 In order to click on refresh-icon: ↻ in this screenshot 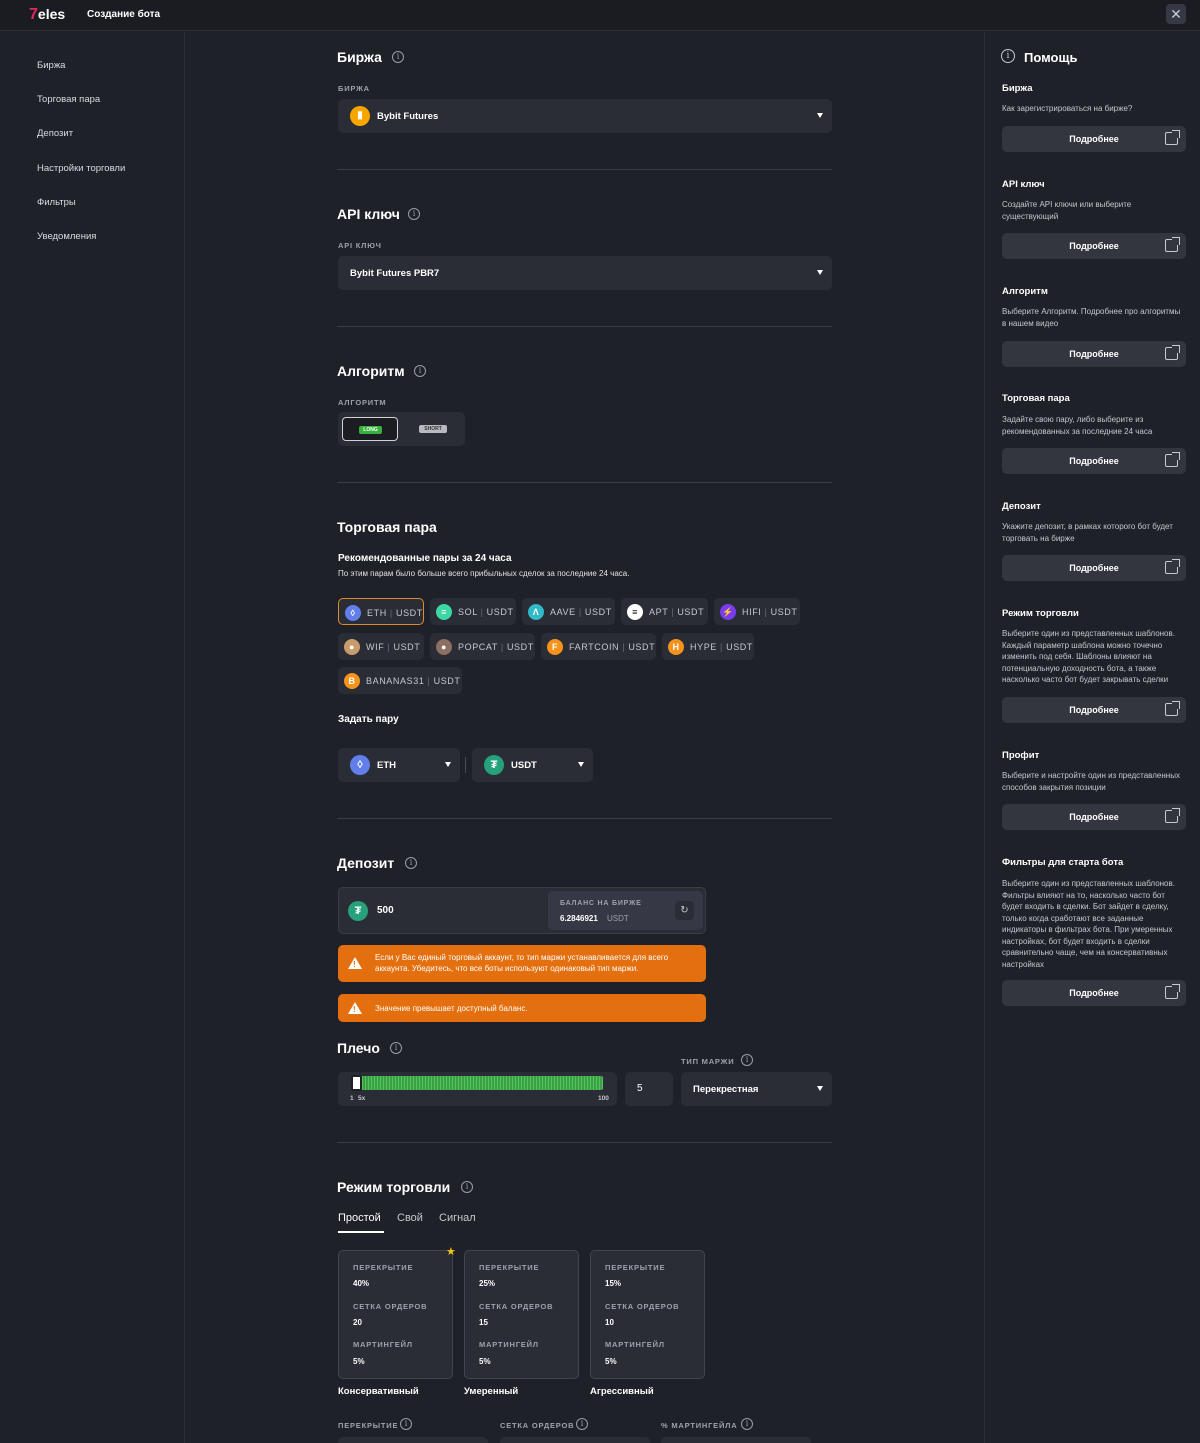, I will do `click(684, 910)`.